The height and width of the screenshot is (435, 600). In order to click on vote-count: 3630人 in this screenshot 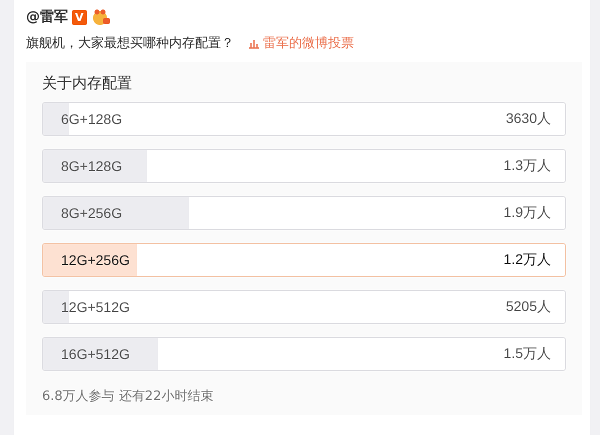, I will do `click(528, 119)`.